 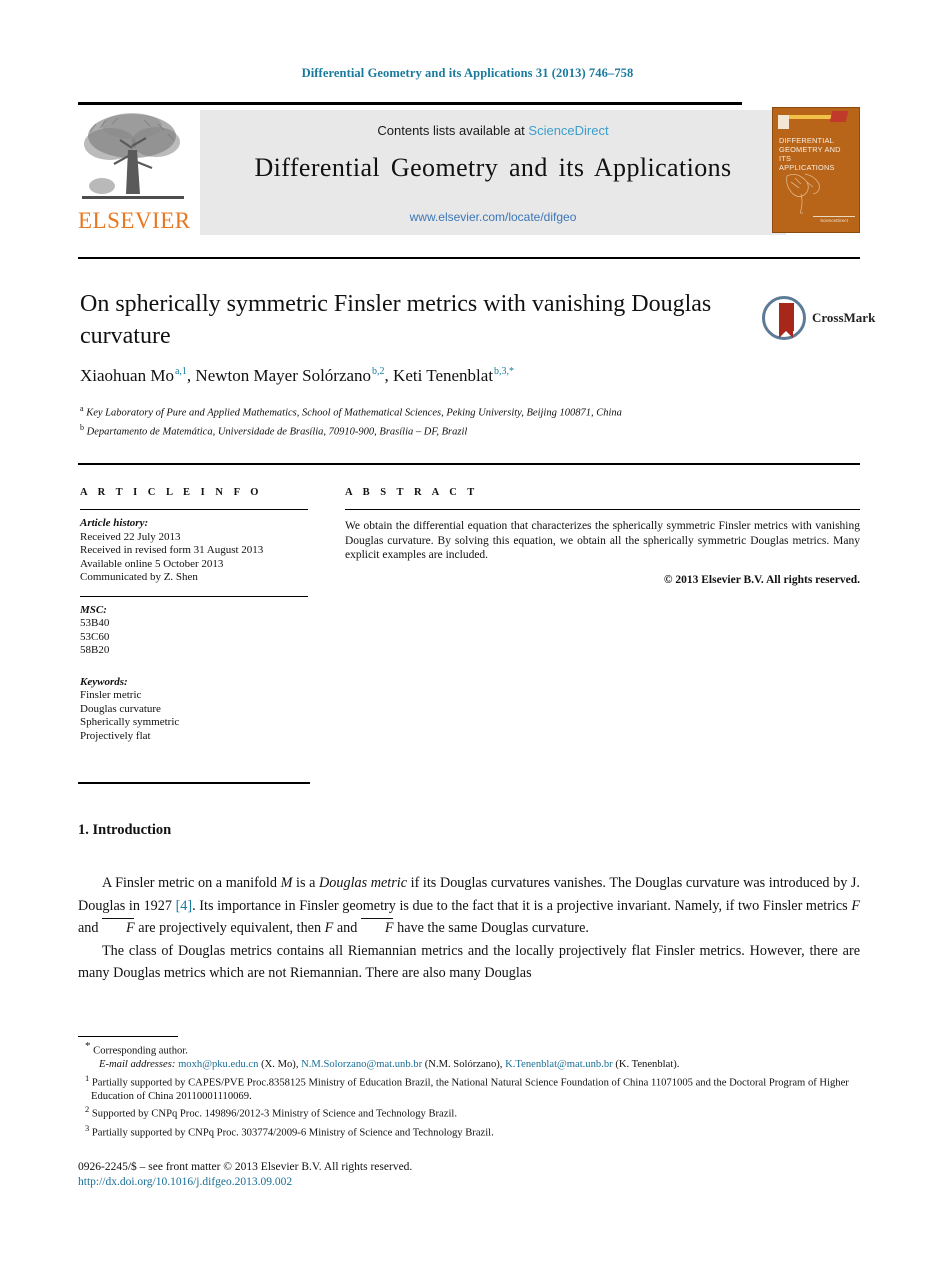 What do you see at coordinates (88, 1046) in the screenshot?
I see `asterisk-mark: *` at bounding box center [88, 1046].